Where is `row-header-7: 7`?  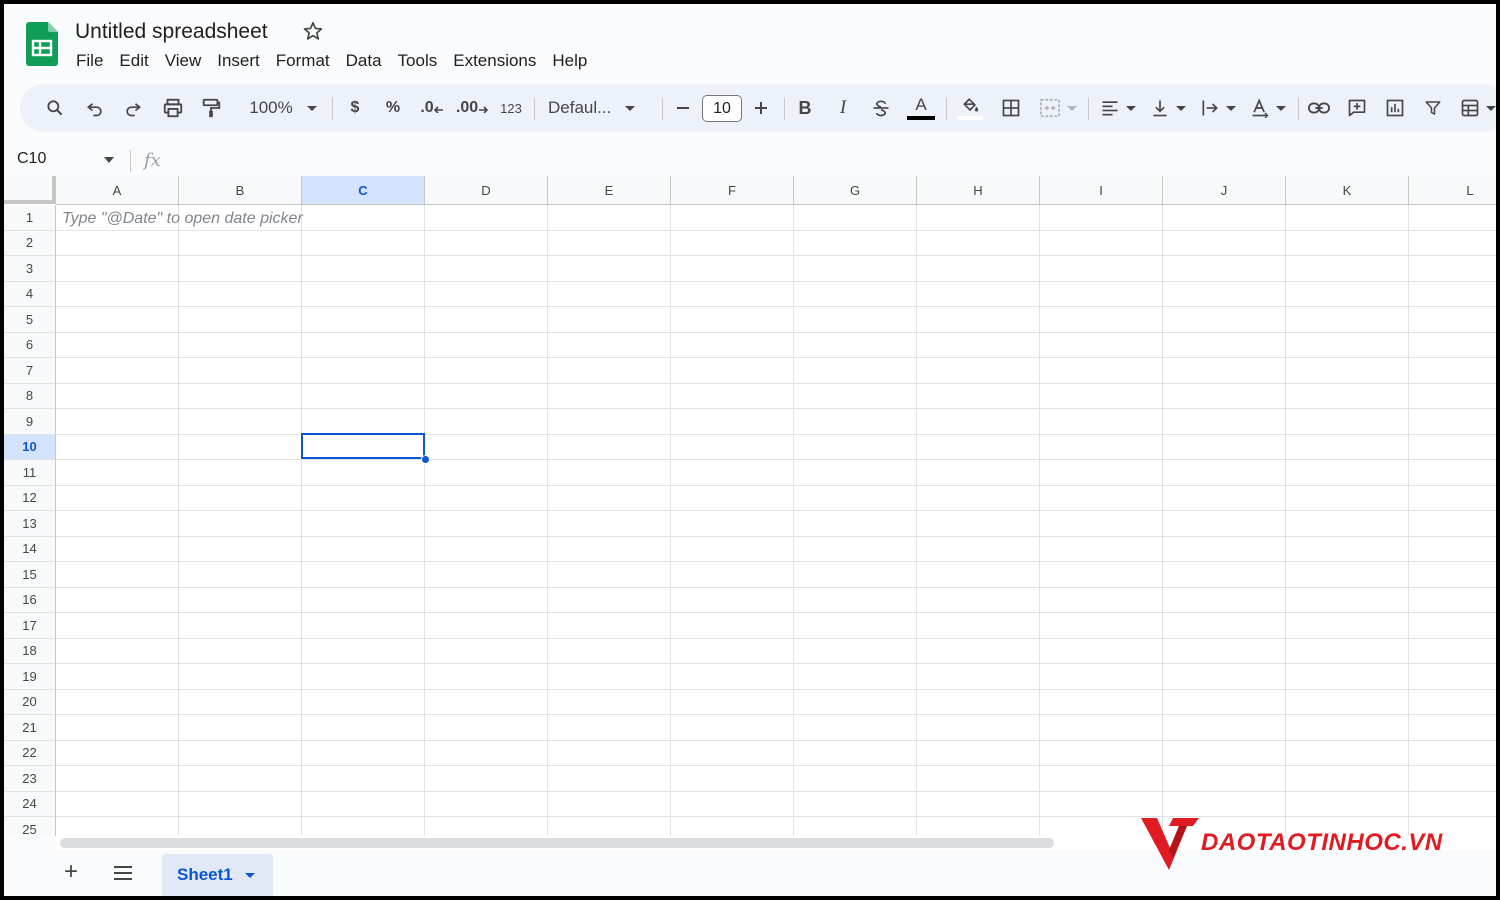
row-header-7: 7 is located at coordinates (30, 371).